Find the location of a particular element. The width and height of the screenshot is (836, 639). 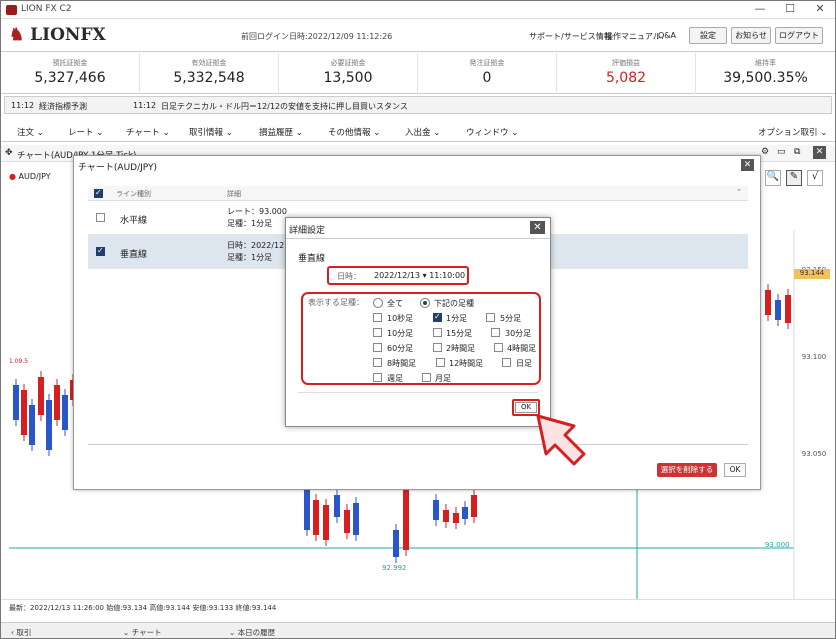

menu-label: 取引情報 is located at coordinates (206, 133).